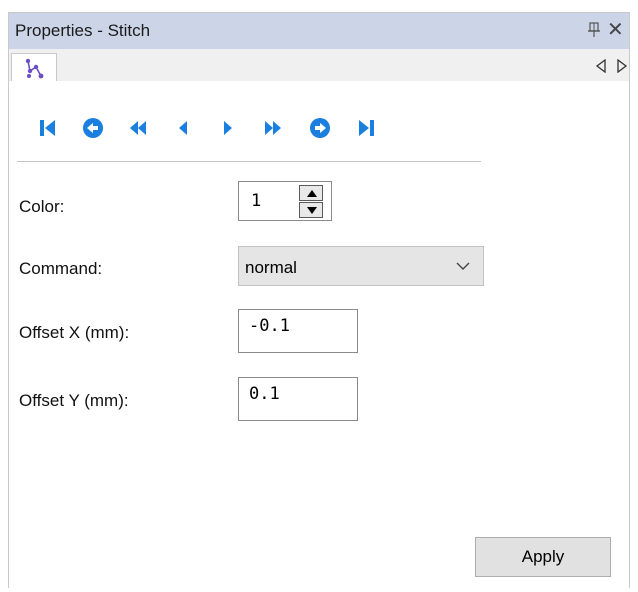 This screenshot has height=592, width=638. What do you see at coordinates (319, 66) in the screenshot?
I see `tab-strip` at bounding box center [319, 66].